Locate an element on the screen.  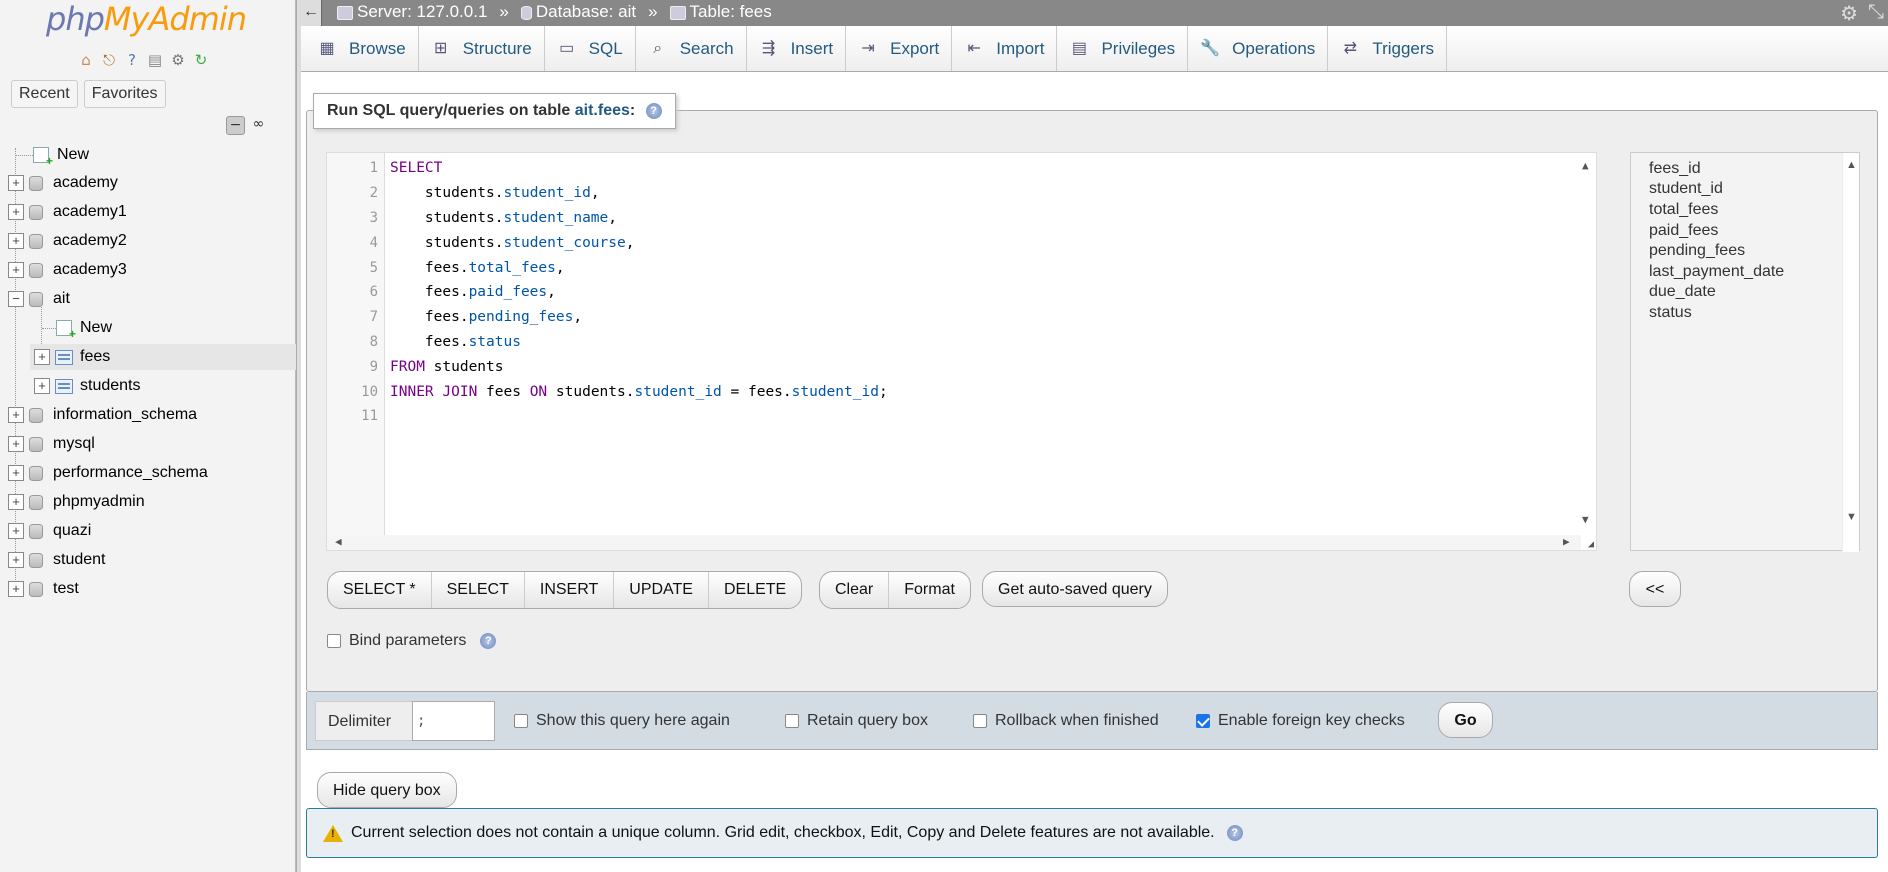
tab-operations: 🔧 Operations is located at coordinates (1258, 48).